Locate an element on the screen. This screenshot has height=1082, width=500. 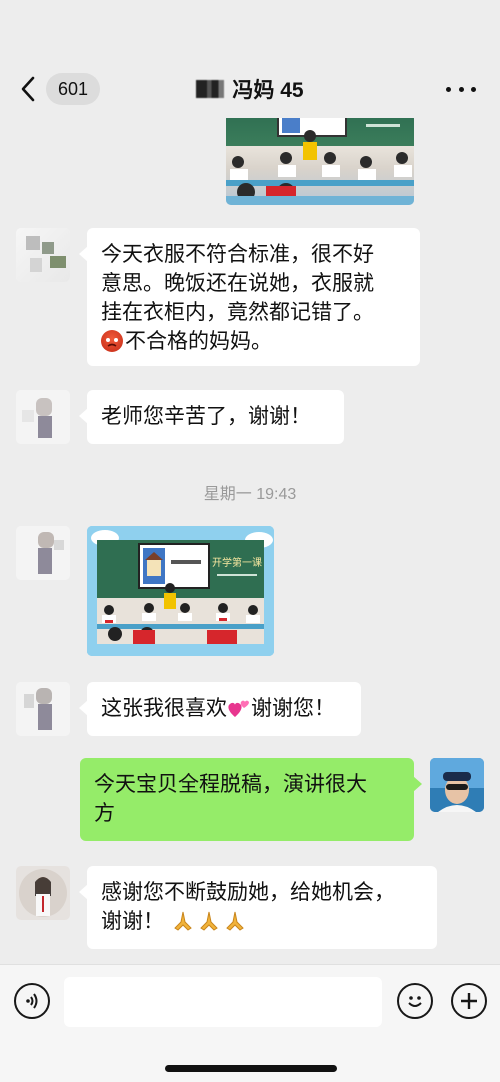
slide-title: 开学第一课 is located at coordinates (237, 562).